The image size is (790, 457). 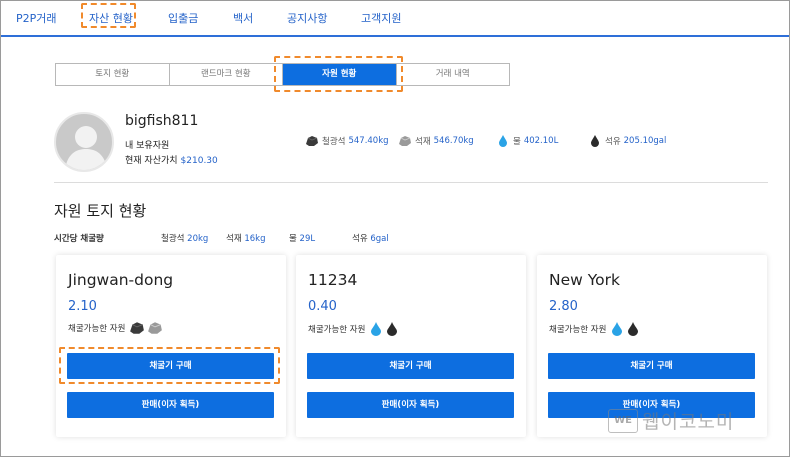 I want to click on resource-stone: 석재 546.70kg, so click(x=436, y=141).